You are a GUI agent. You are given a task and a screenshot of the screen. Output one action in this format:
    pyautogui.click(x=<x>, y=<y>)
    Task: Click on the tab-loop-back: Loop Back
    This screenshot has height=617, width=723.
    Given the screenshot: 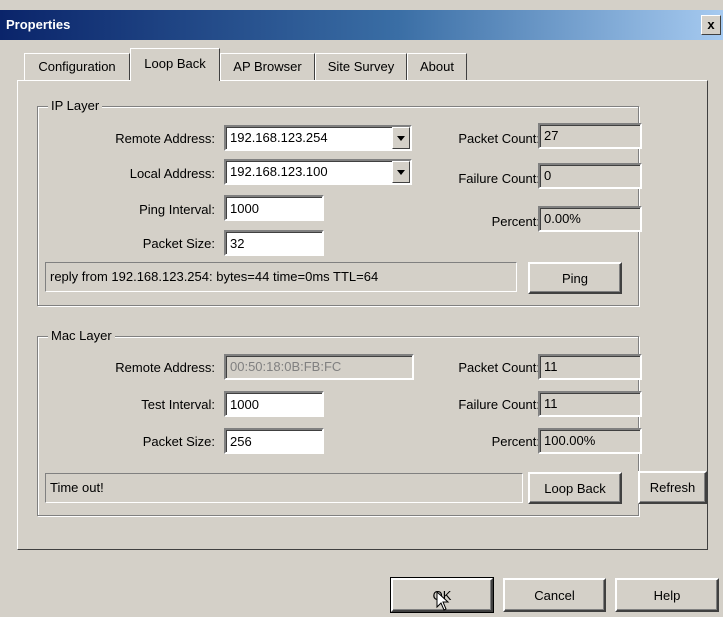 What is the action you would take?
    pyautogui.click(x=175, y=64)
    